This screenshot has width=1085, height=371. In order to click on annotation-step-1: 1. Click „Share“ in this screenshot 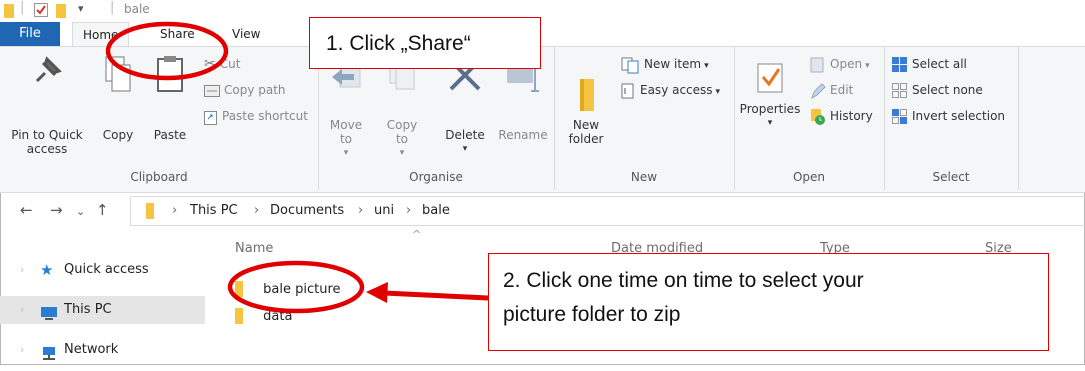, I will do `click(425, 43)`.